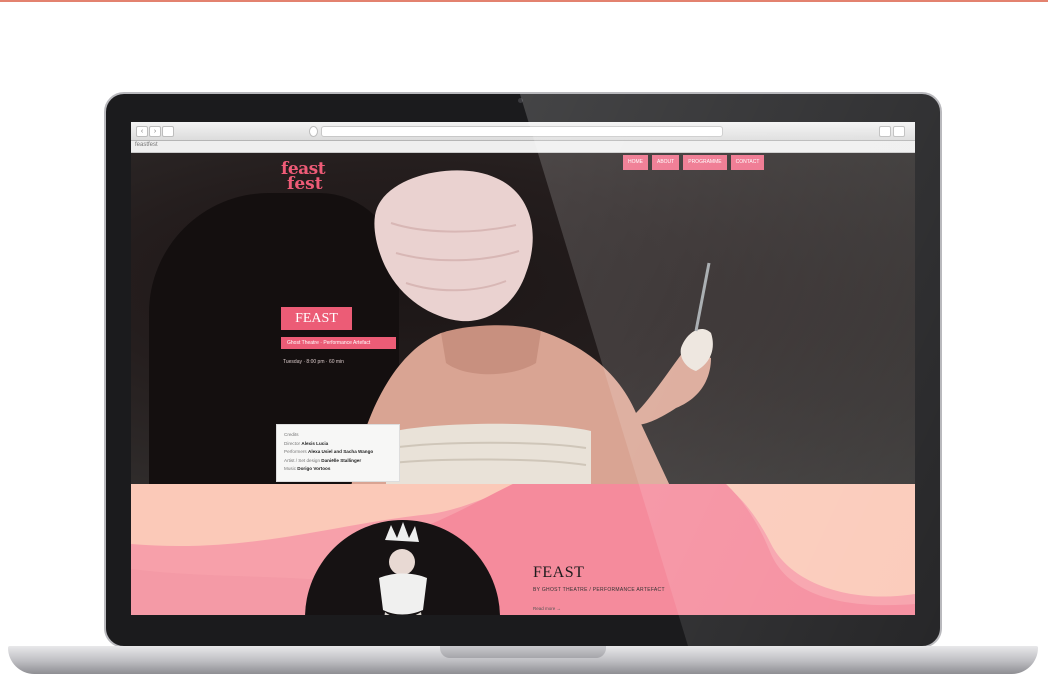 This screenshot has width=1048, height=684. I want to click on nav-about: ABOUT, so click(666, 162).